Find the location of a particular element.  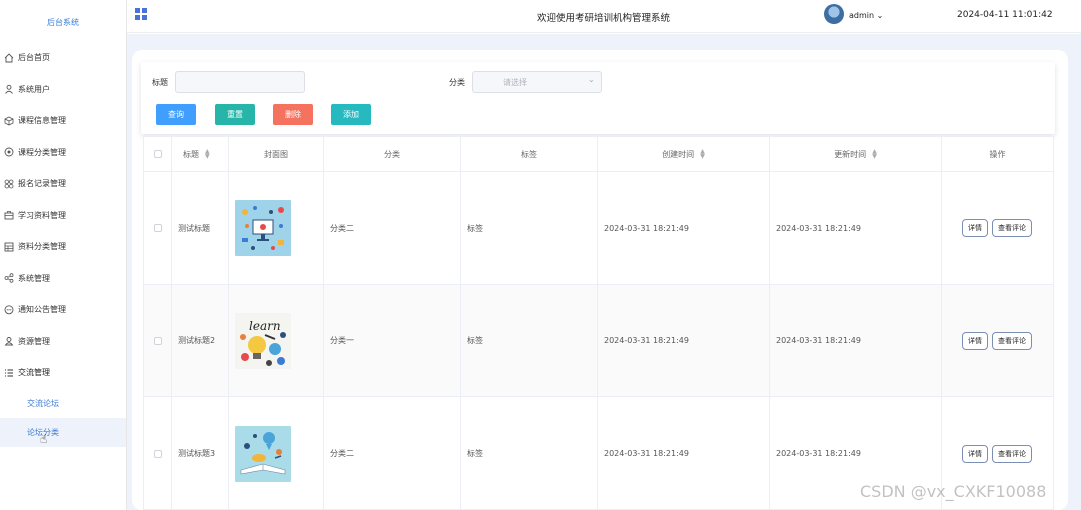

user-menu: admin ⌄ is located at coordinates (866, 15).